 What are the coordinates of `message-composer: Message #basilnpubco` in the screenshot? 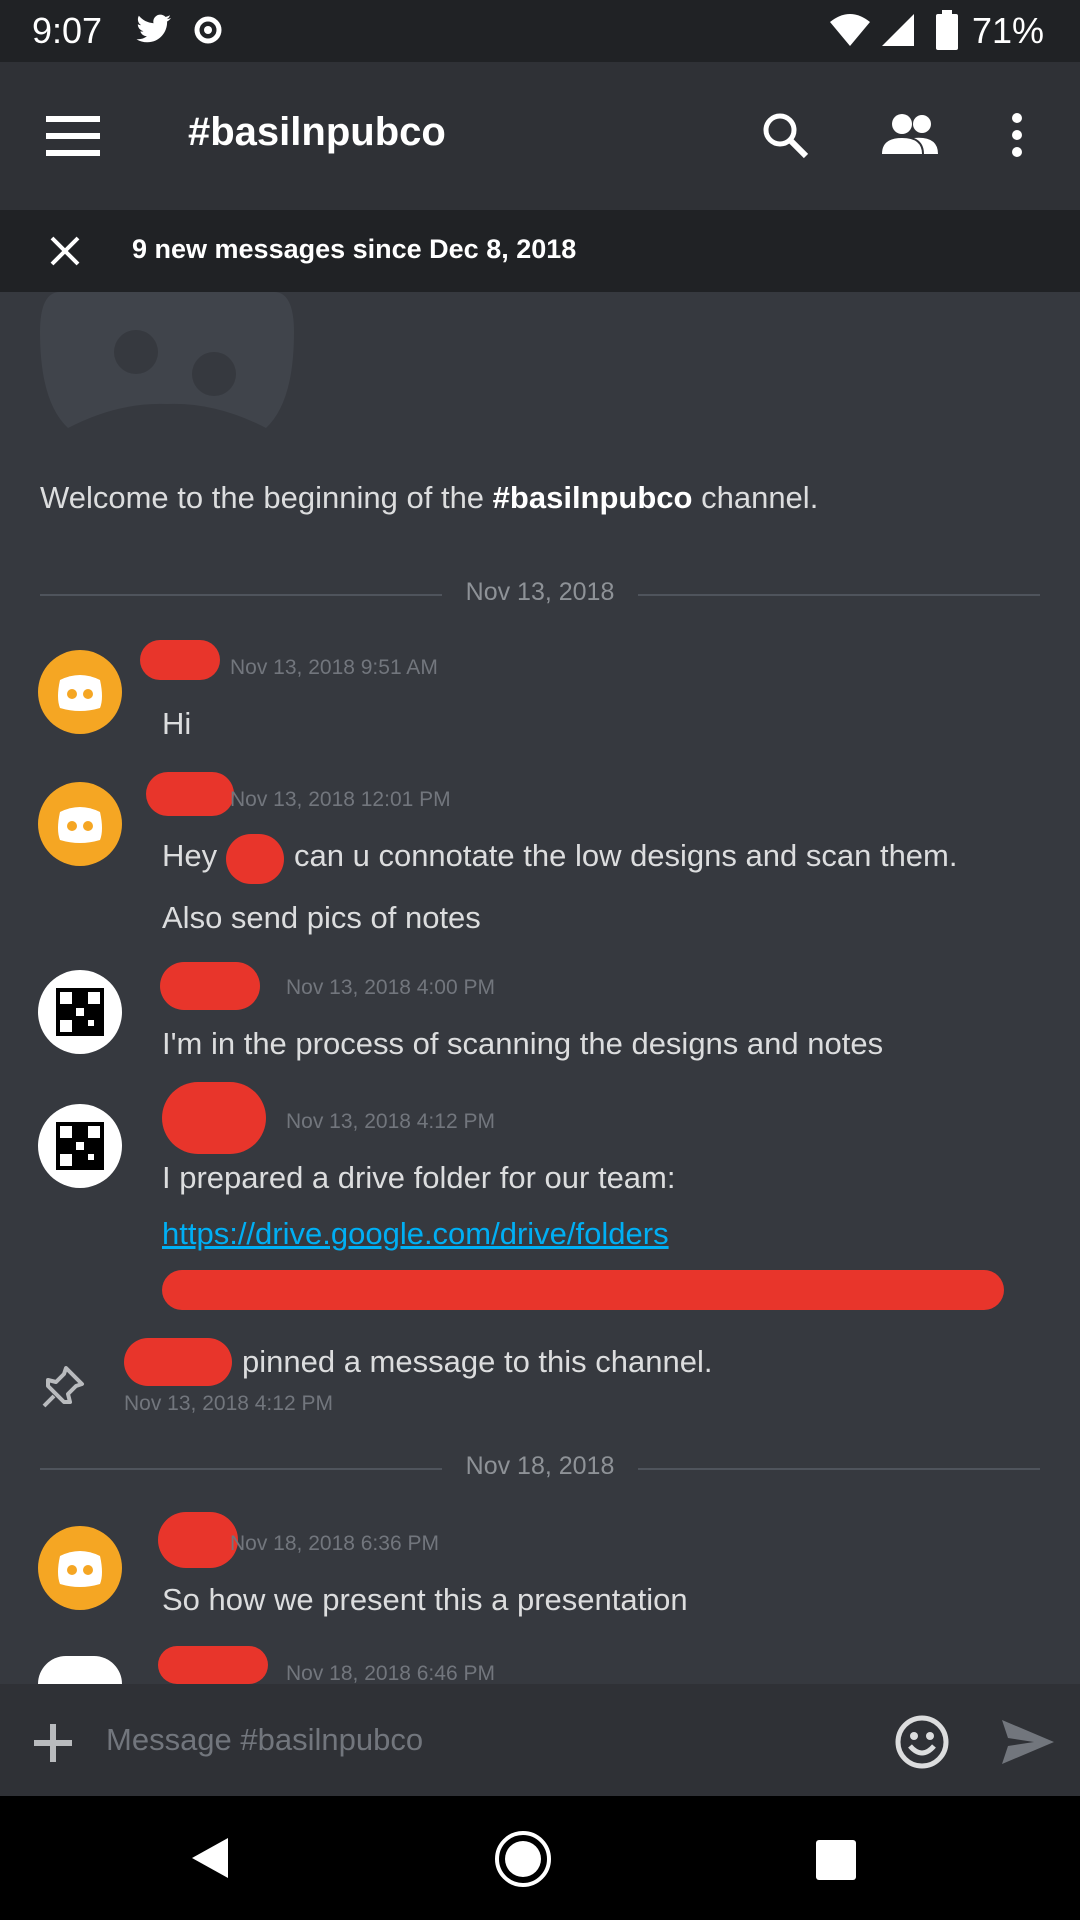 It's located at (540, 1740).